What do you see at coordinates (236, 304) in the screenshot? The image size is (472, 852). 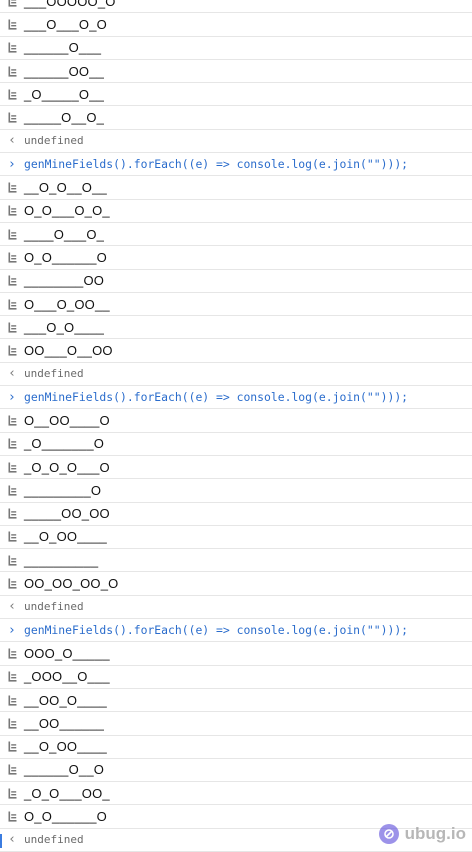 I see `console-log-line: O___O_OO__` at bounding box center [236, 304].